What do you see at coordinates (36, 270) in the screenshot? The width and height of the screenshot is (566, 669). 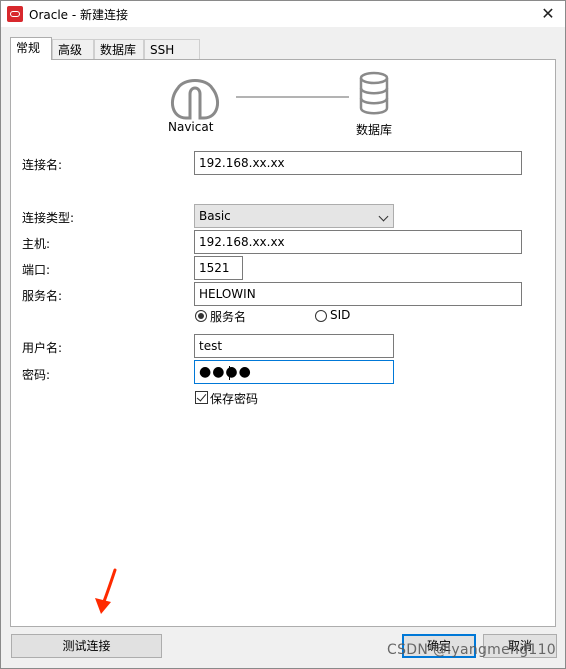 I see `port-label: 端口:` at bounding box center [36, 270].